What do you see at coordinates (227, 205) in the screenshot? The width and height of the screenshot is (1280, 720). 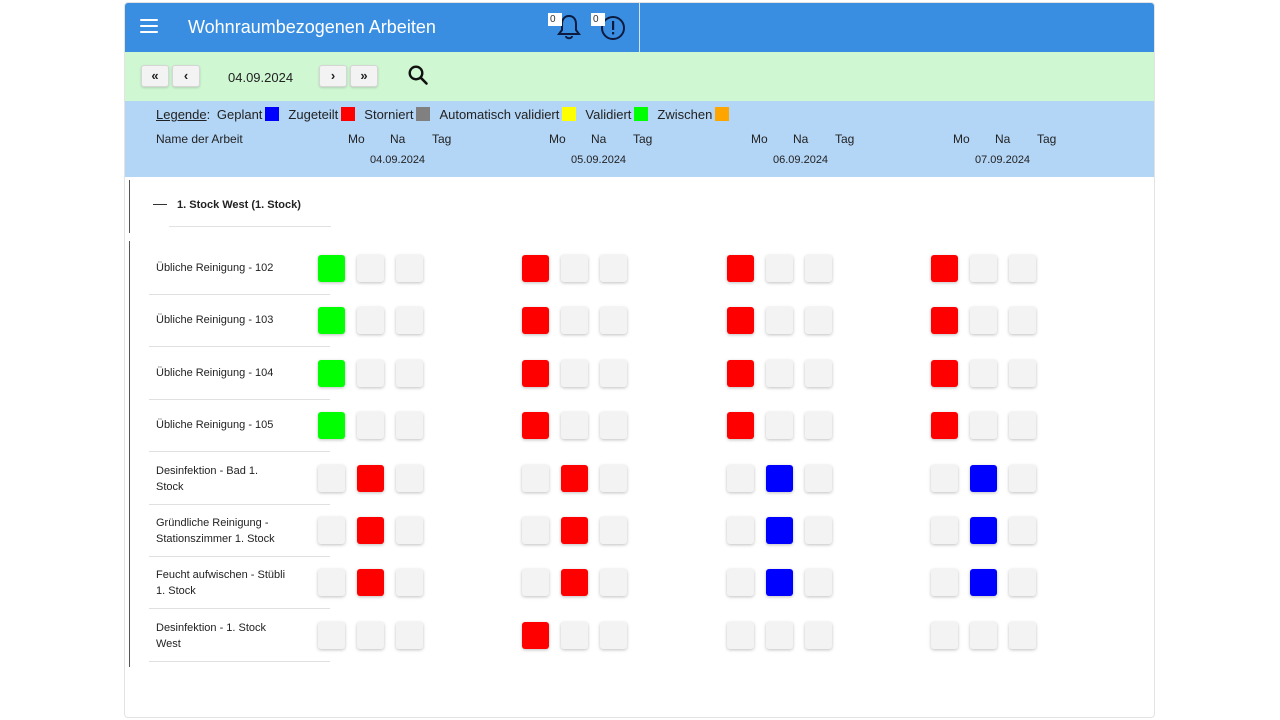 I see `group-header: 1. Stock West (1. Stock)` at bounding box center [227, 205].